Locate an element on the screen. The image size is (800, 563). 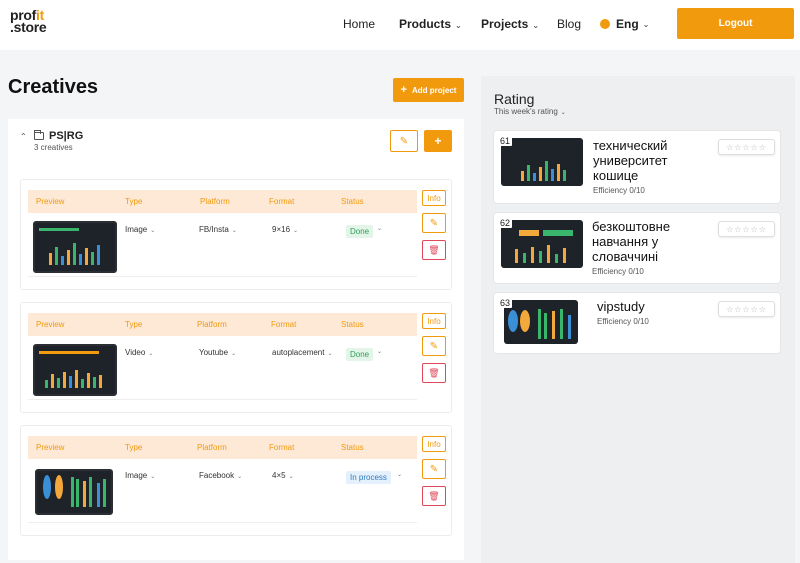
format-select: 9×16 ⌄ is located at coordinates (285, 229).